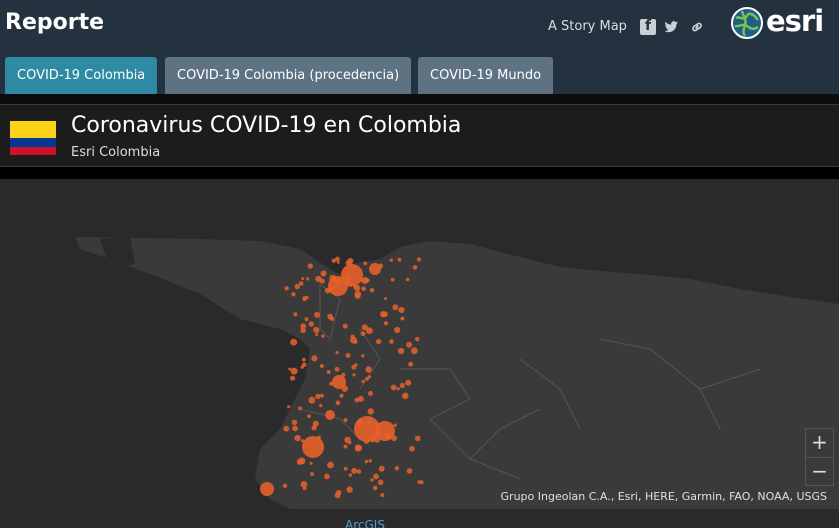 This screenshot has height=528, width=839. I want to click on twitter-icon, so click(671, 27).